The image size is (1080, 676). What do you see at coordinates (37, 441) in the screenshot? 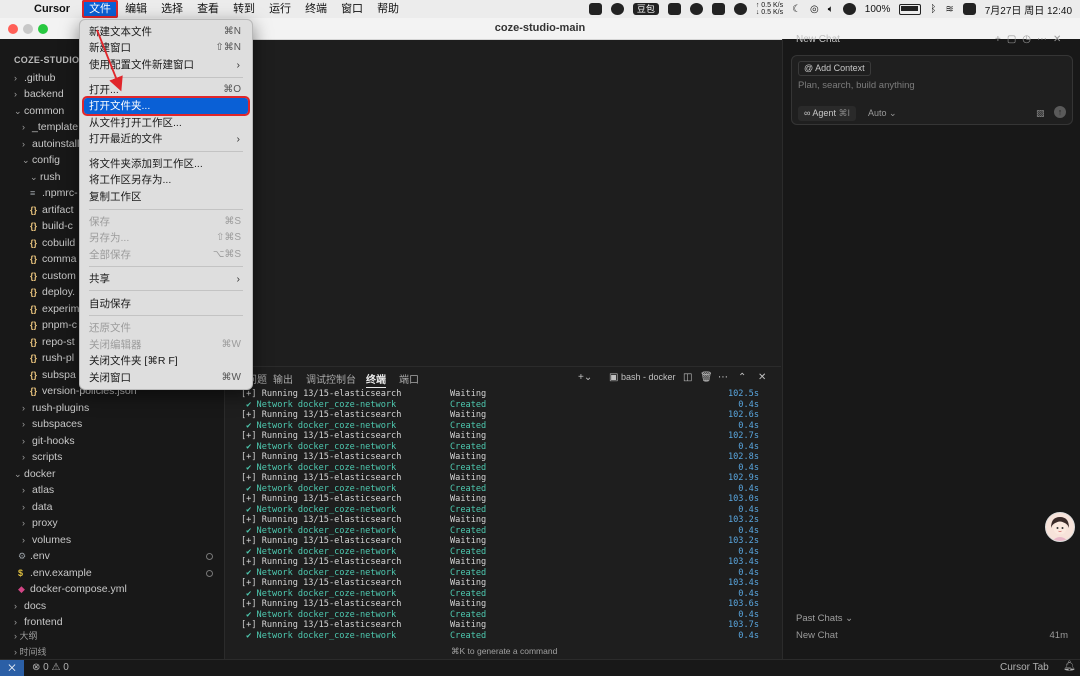
I see `tree-folder: › git-hooks` at bounding box center [37, 441].